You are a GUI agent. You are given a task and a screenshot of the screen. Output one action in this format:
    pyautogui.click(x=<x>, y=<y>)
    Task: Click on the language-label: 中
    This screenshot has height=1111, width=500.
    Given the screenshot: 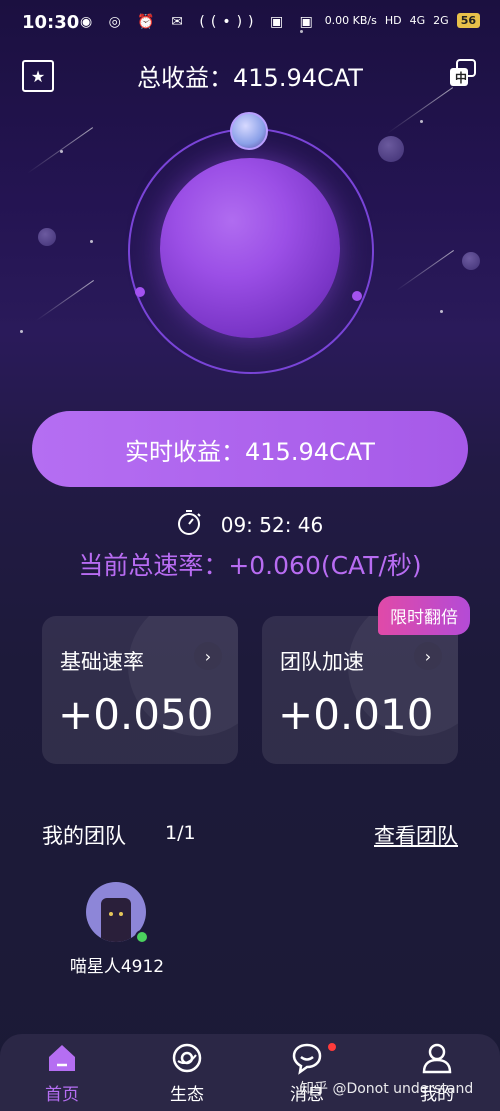 What is the action you would take?
    pyautogui.click(x=461, y=78)
    